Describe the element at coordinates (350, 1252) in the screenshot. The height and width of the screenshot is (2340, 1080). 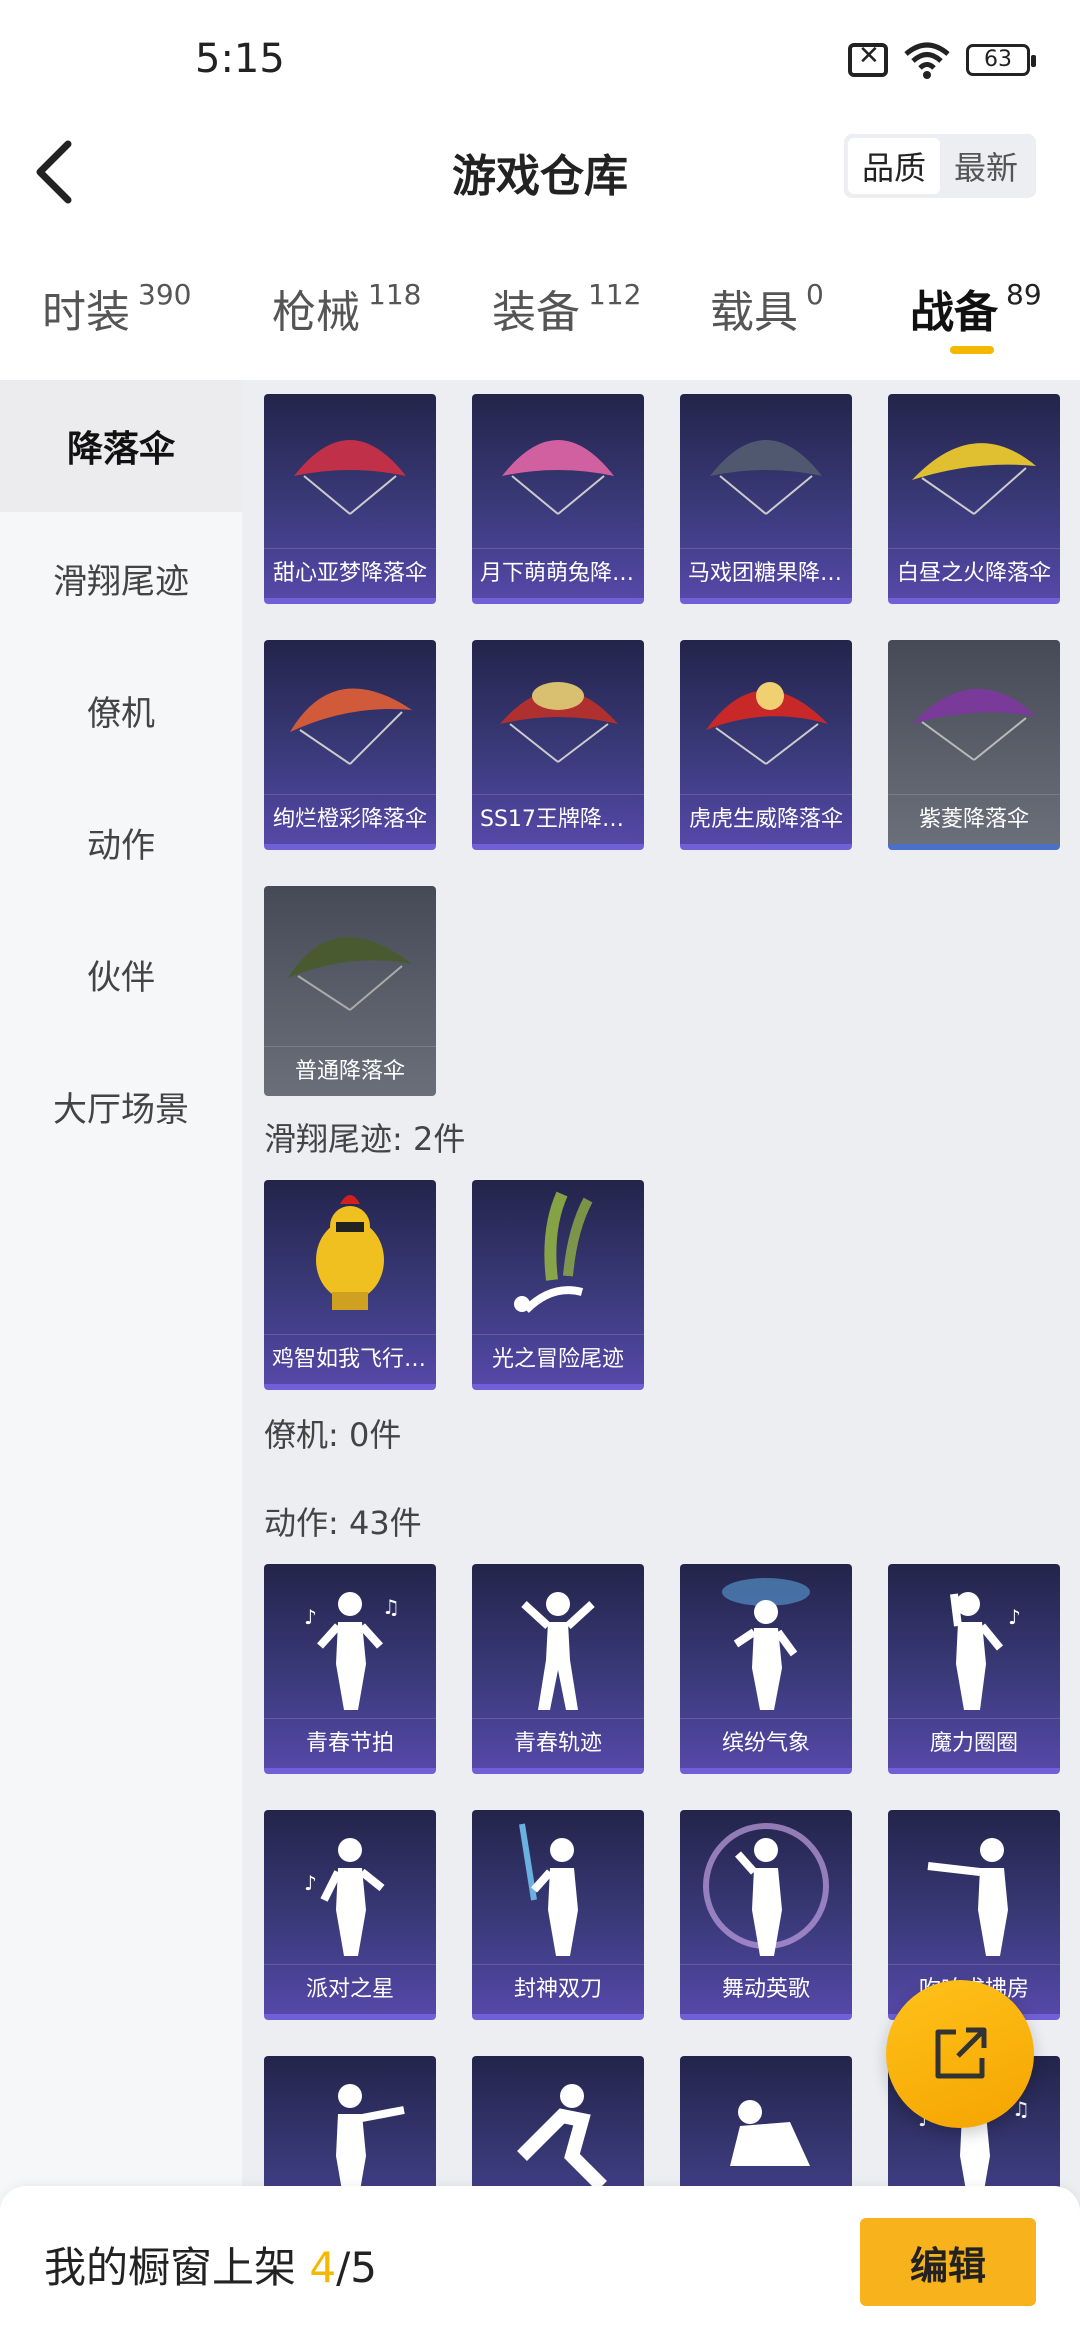
I see `rooster-trail-image` at that location.